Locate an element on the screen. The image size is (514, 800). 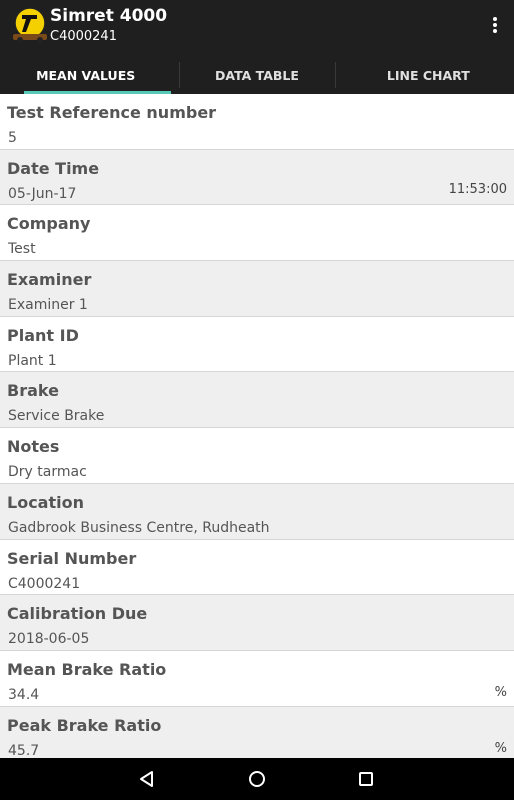
item-value: Service Brake is located at coordinates (56, 416).